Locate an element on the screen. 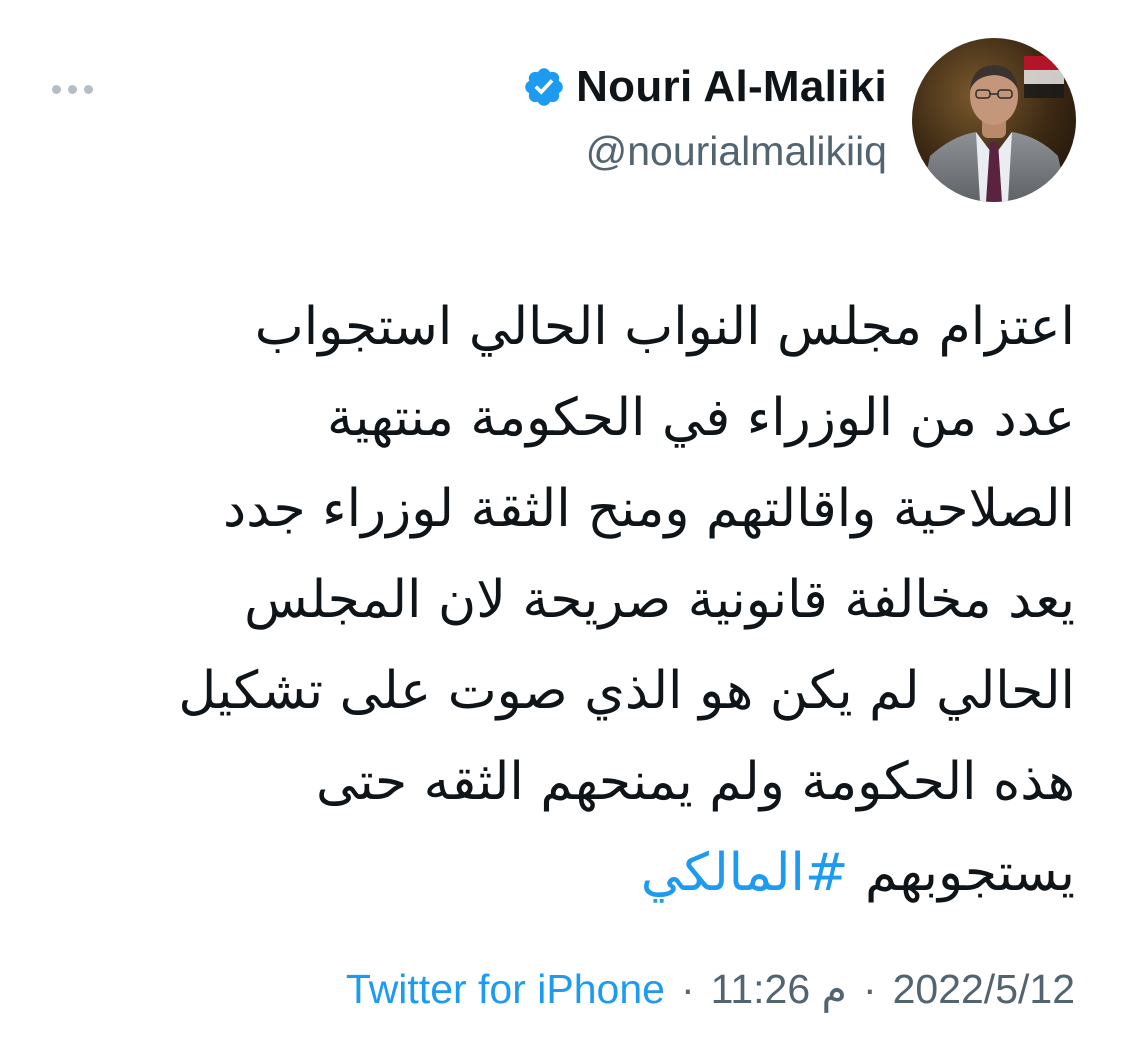 The width and height of the screenshot is (1125, 1051). hashtag-link: #المالكي is located at coordinates (745, 873).